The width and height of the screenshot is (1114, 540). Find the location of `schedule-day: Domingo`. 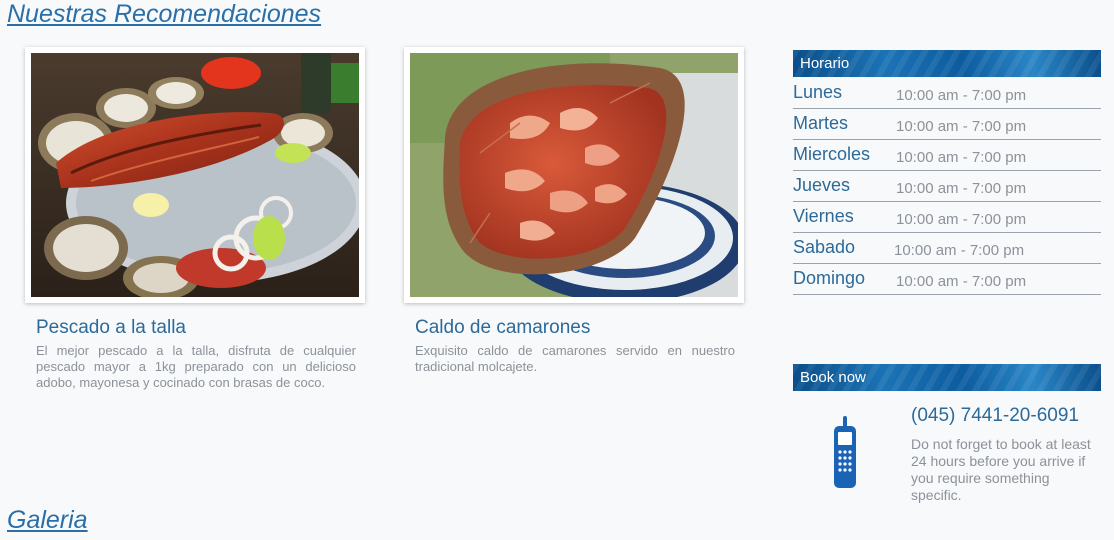

schedule-day: Domingo is located at coordinates (829, 278).